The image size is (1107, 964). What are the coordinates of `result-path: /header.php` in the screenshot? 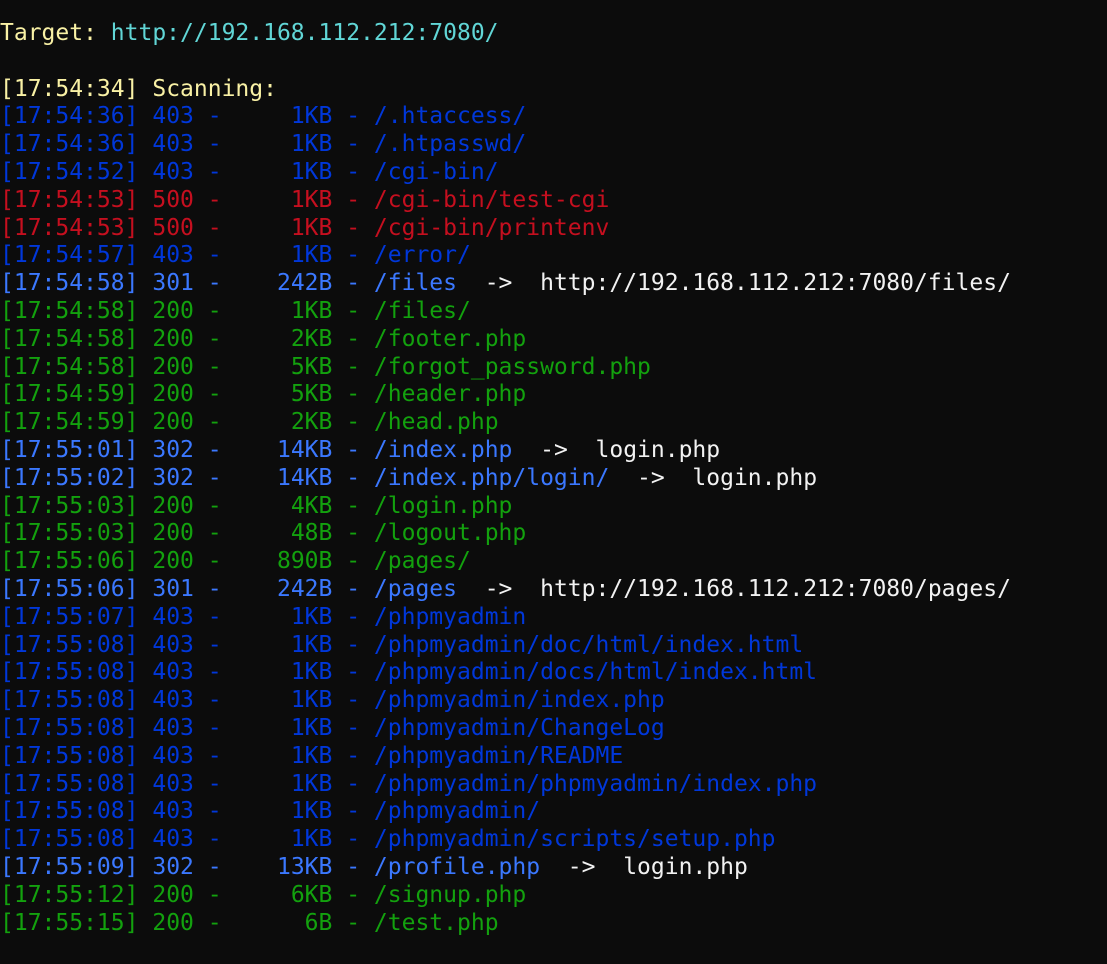 It's located at (450, 394).